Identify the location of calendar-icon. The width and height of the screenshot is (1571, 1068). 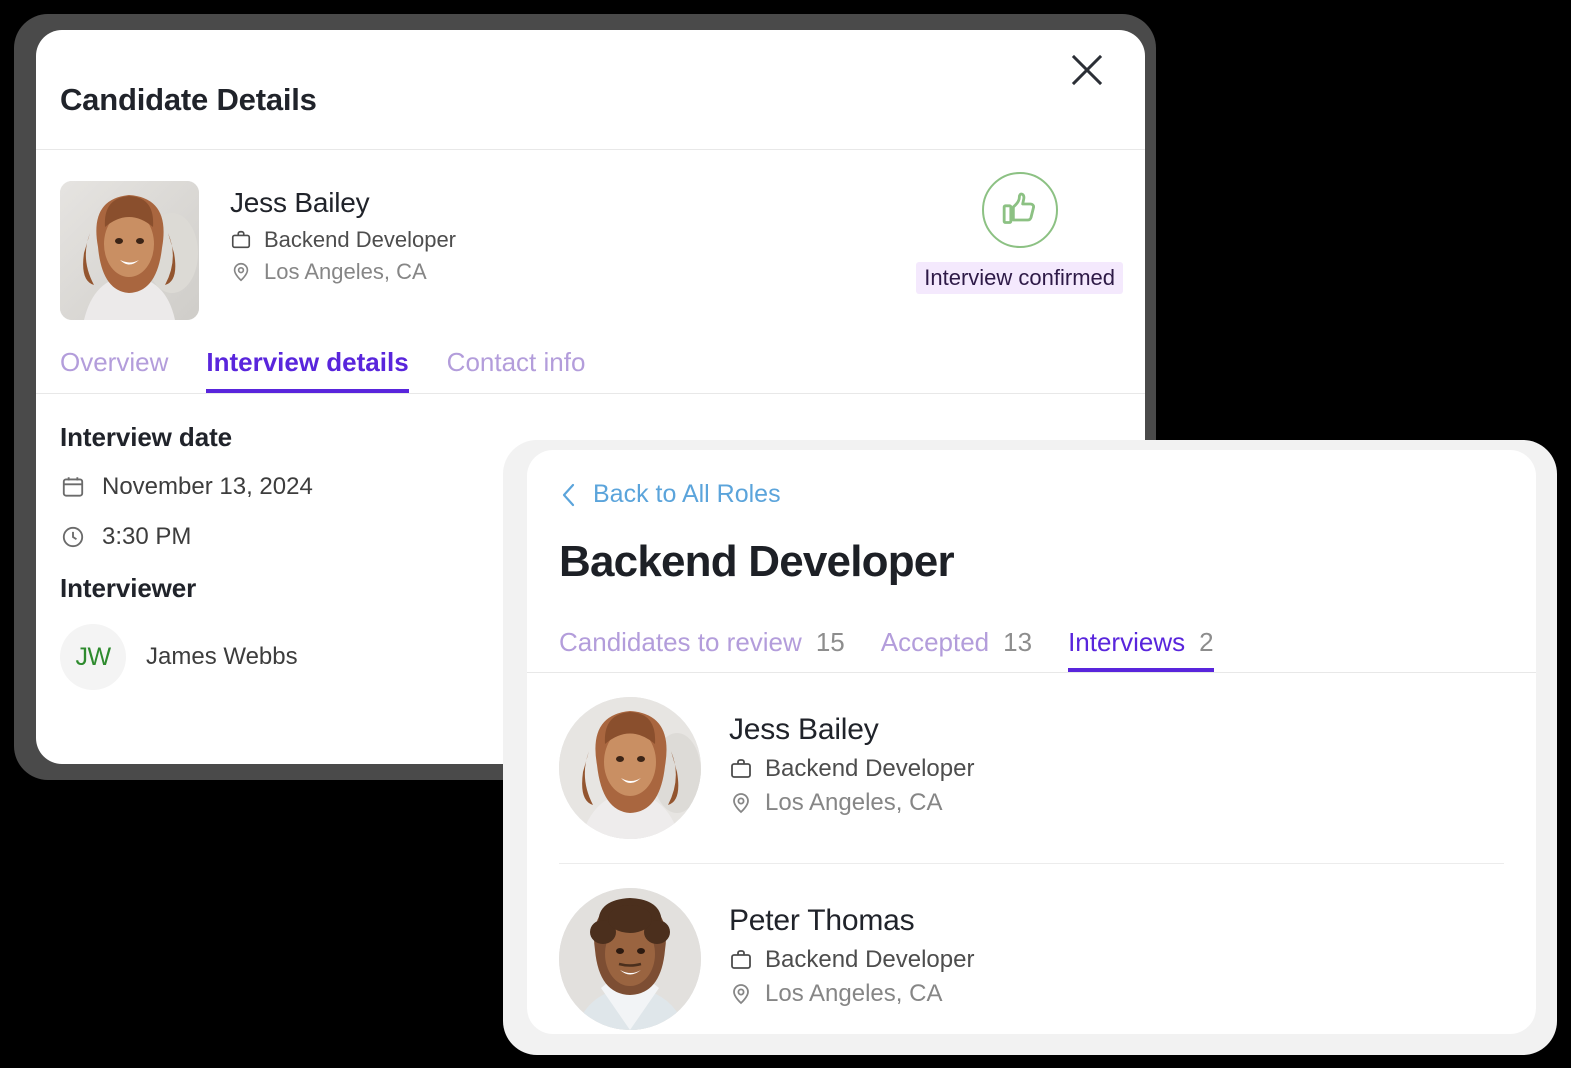
(73, 487).